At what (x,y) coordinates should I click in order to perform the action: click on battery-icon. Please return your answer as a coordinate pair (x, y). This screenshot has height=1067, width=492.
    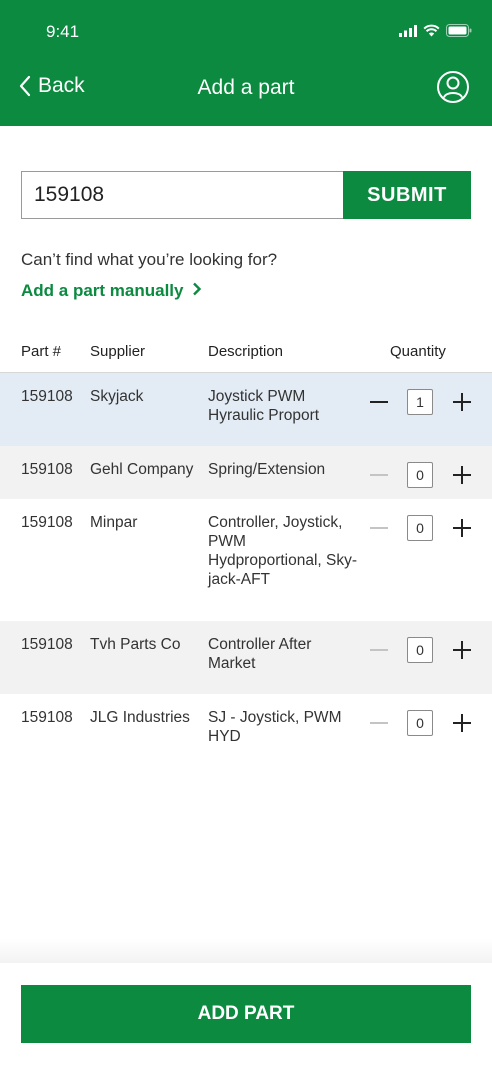
    Looking at the image, I should click on (459, 30).